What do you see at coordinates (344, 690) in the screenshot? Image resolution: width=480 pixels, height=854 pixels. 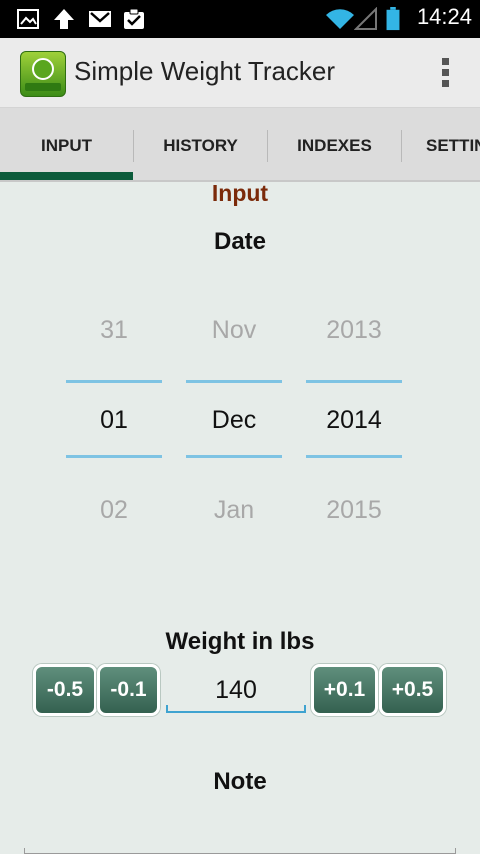 I see `plus-tenth-button: +0.1` at bounding box center [344, 690].